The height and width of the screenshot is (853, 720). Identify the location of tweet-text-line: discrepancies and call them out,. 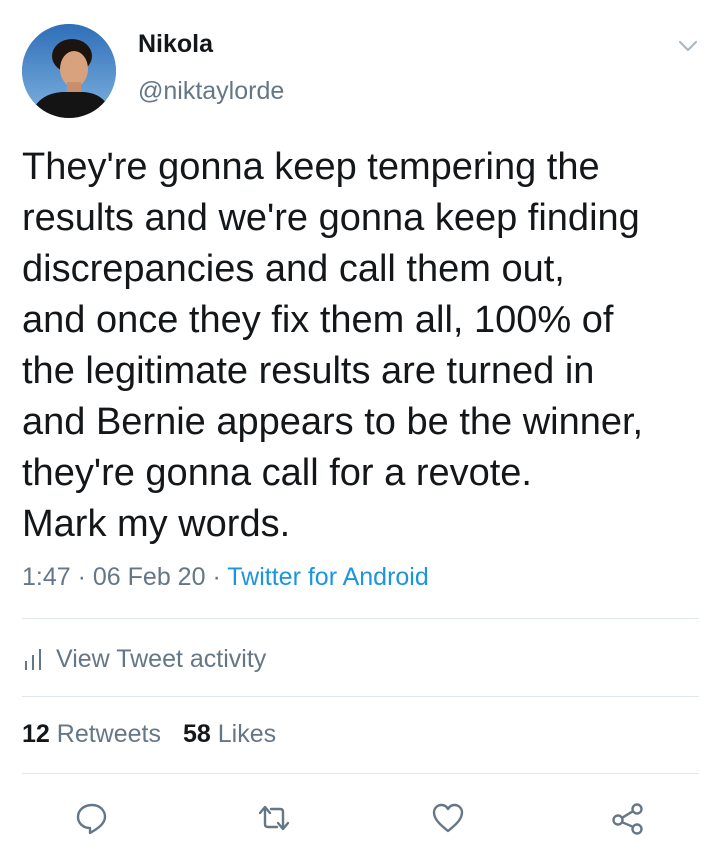
(293, 269).